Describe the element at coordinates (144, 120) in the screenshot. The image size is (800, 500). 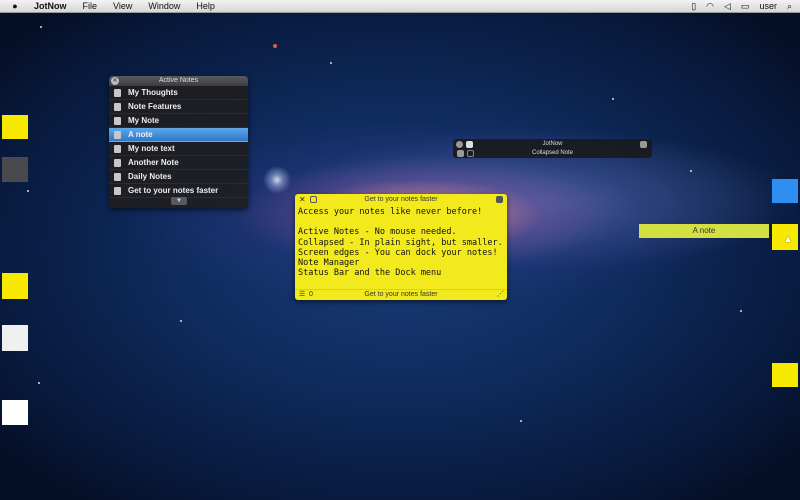
I see `list-item-label: My Note` at that location.